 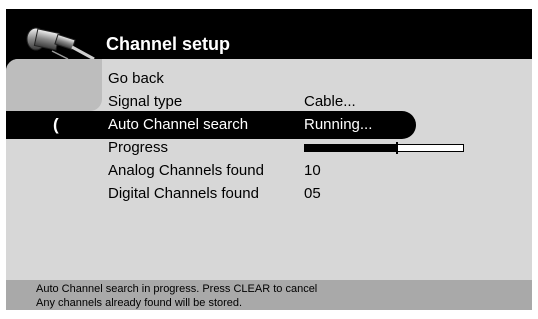 What do you see at coordinates (138, 147) in the screenshot?
I see `menu-item-progress: Progress` at bounding box center [138, 147].